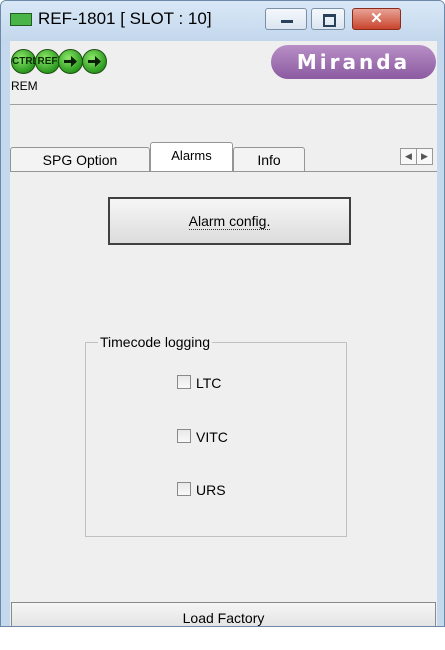 The width and height of the screenshot is (445, 650). I want to click on footer-bar: Load Factory, so click(223, 608).